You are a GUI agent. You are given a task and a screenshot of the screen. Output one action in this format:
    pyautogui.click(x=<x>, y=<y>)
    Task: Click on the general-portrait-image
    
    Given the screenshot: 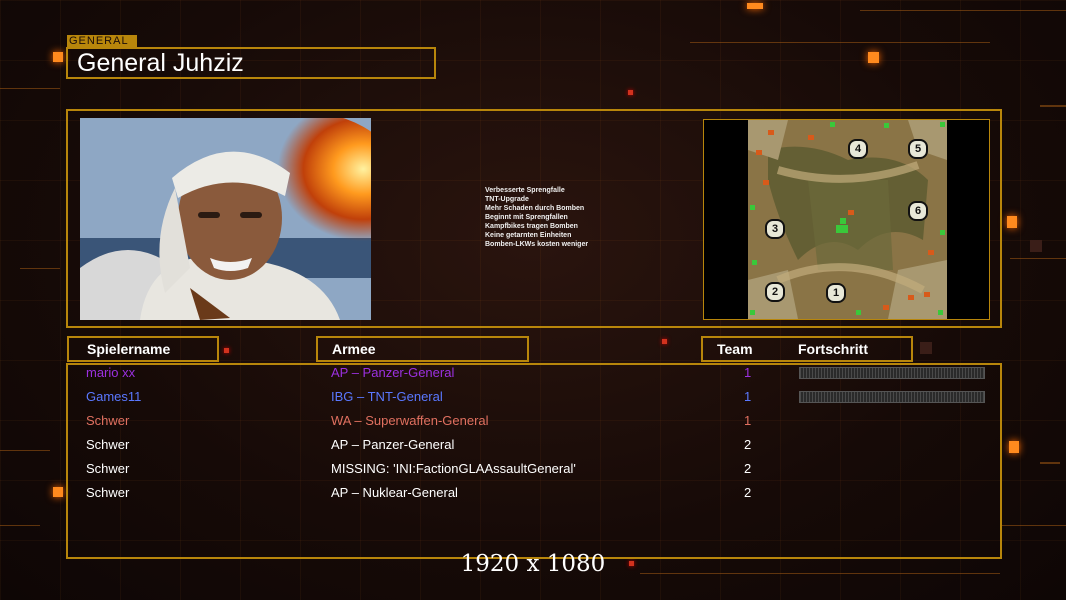 What is the action you would take?
    pyautogui.click(x=225, y=219)
    